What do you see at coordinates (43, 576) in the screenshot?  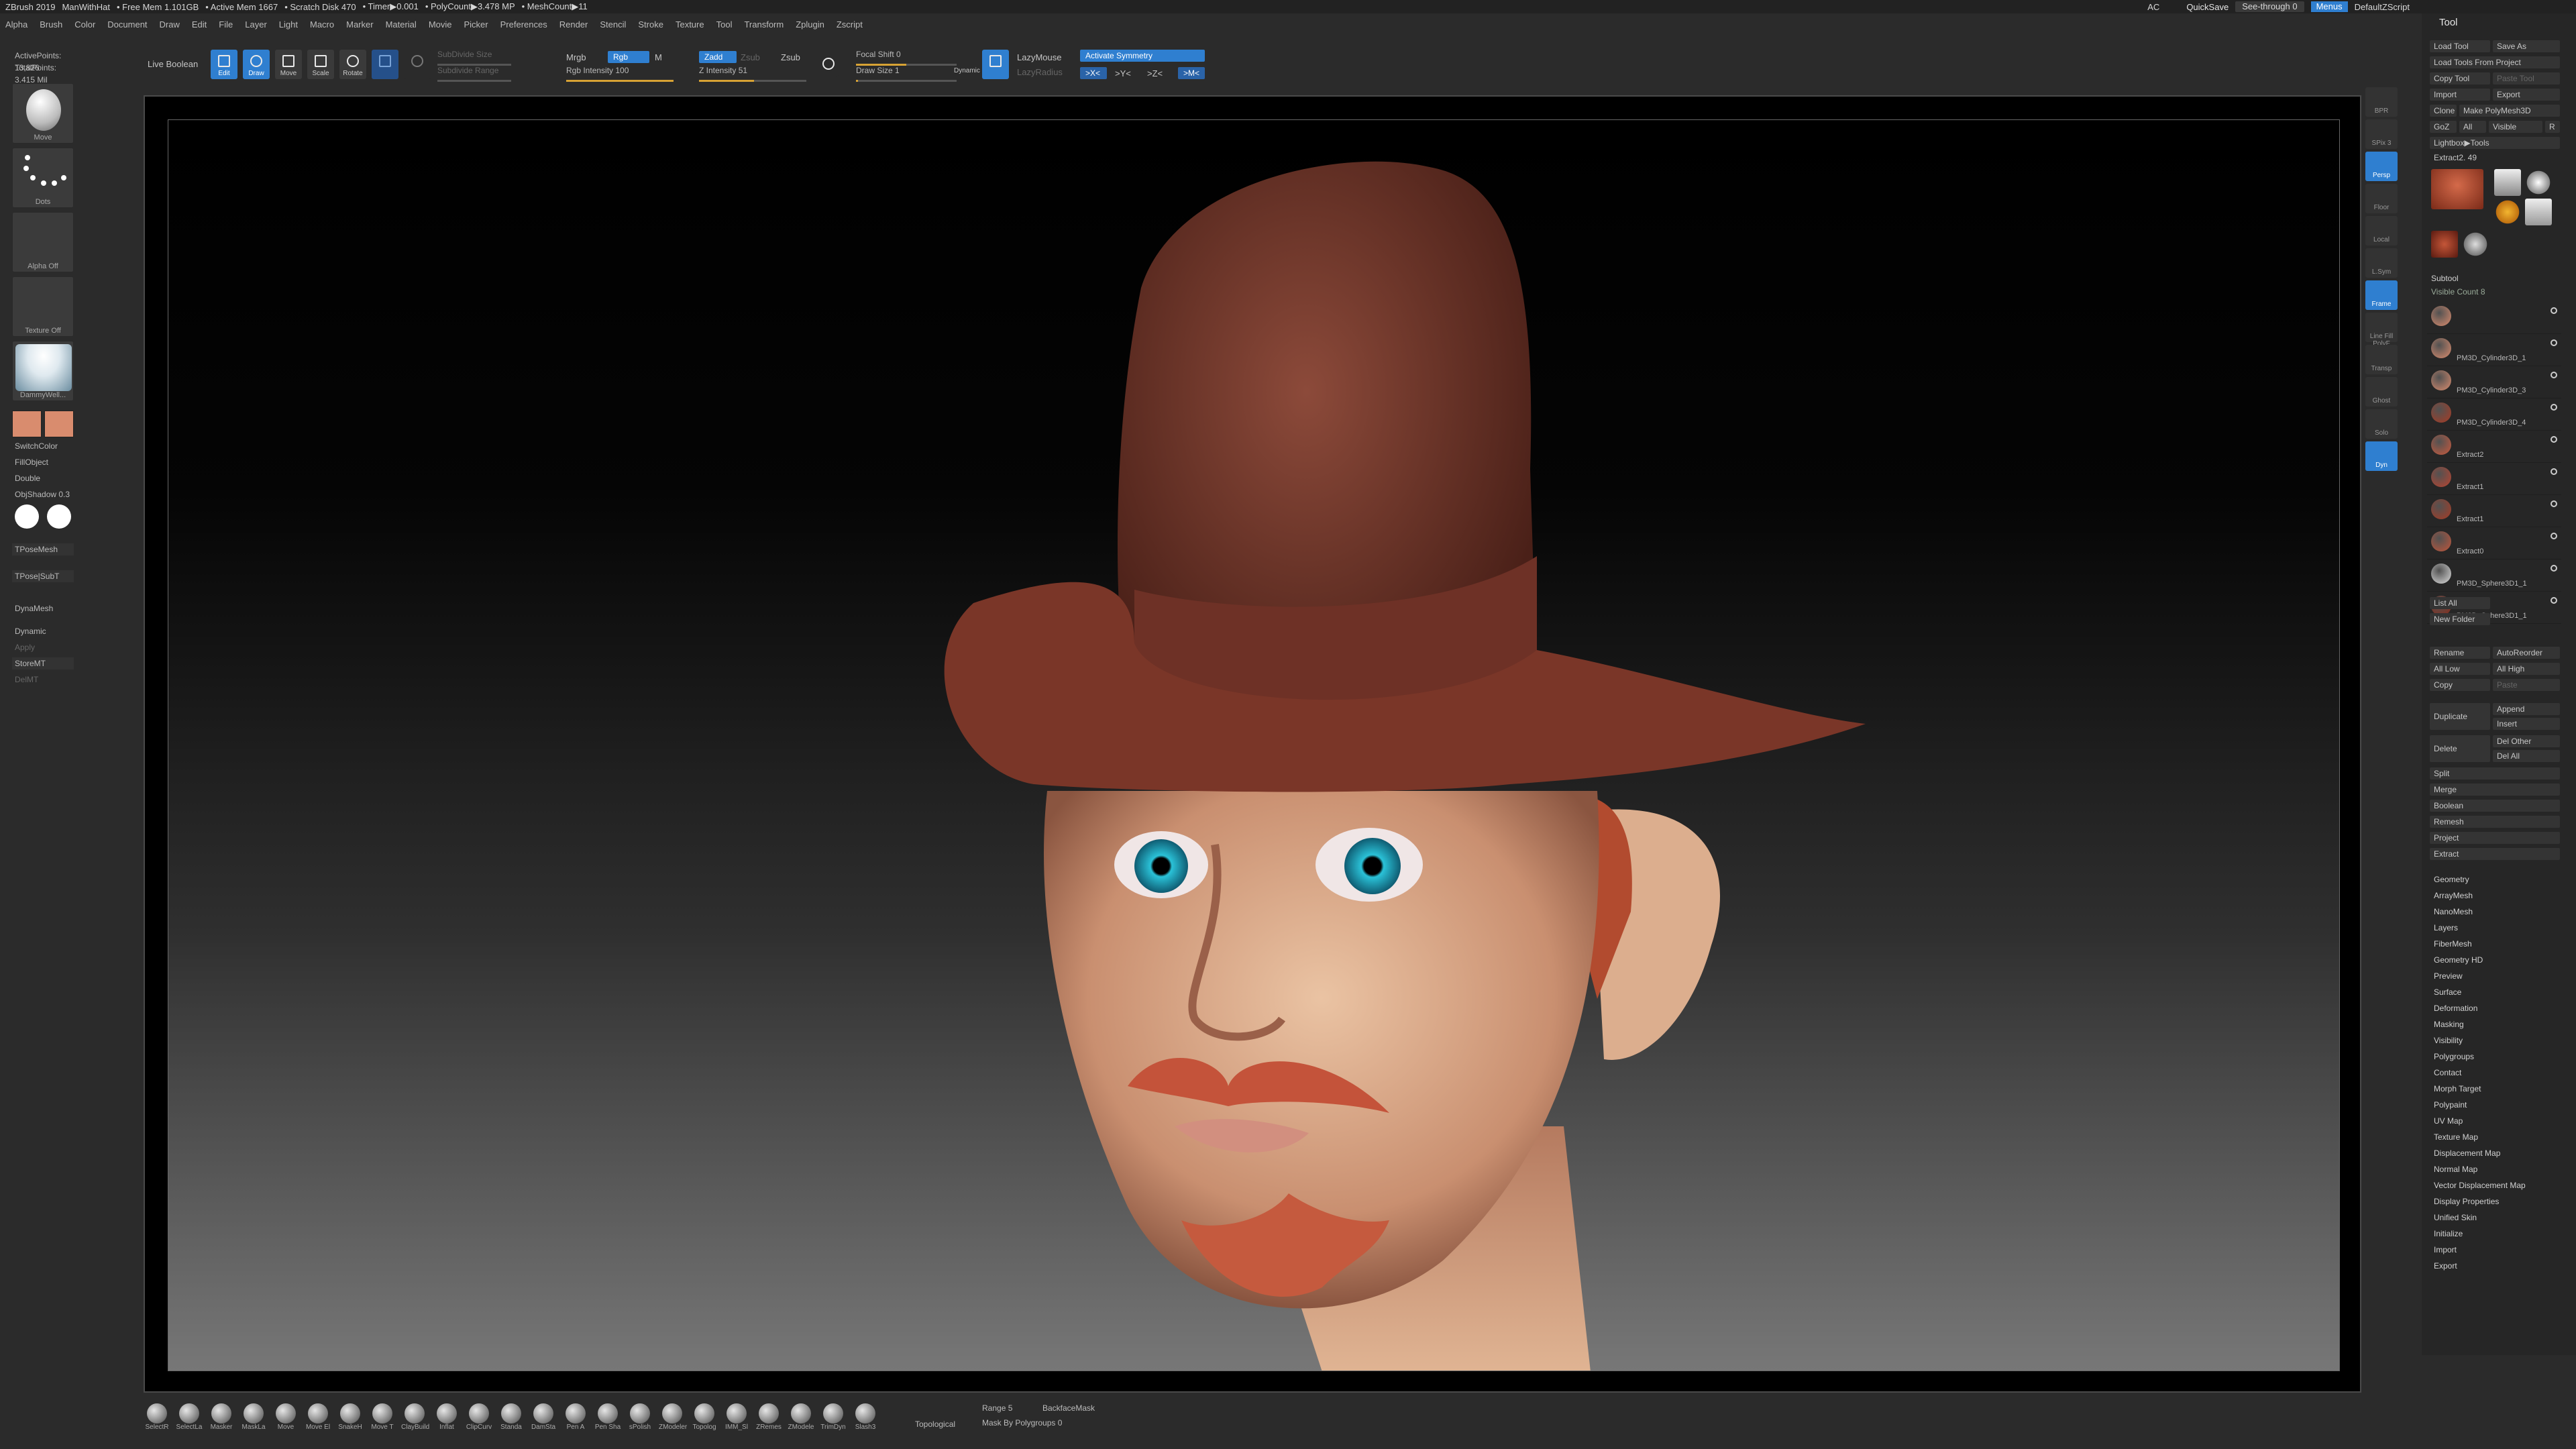 I see `tpose-subt-button: TPose|SubT` at bounding box center [43, 576].